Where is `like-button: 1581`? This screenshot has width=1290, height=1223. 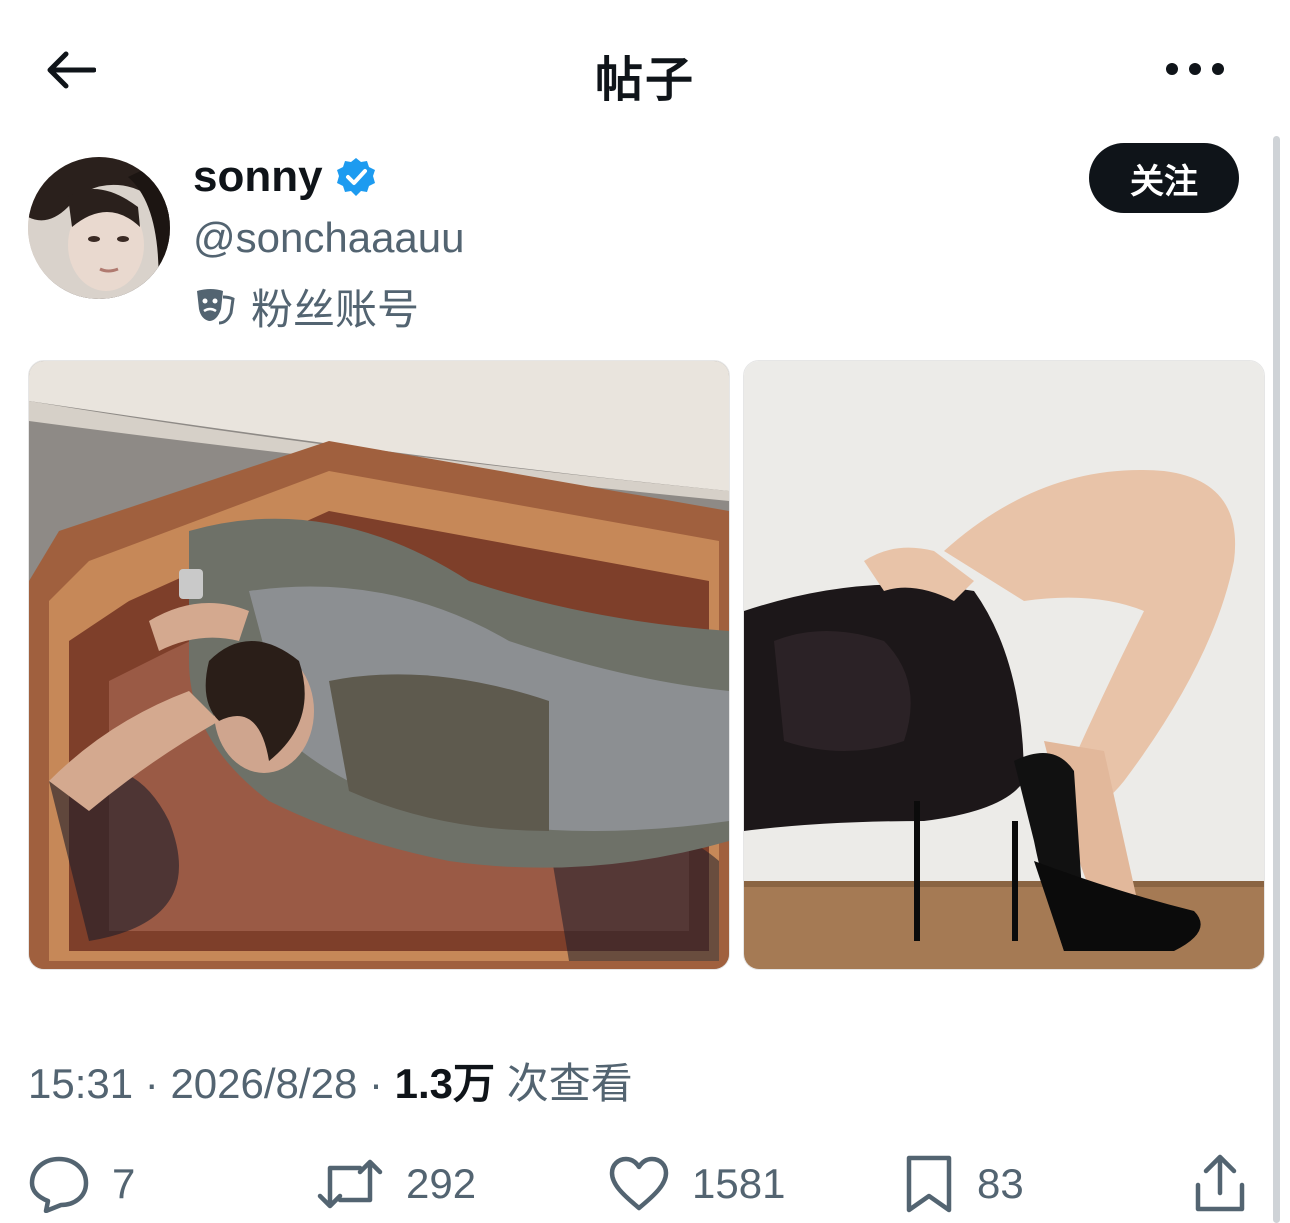
like-button: 1581 is located at coordinates (696, 1184).